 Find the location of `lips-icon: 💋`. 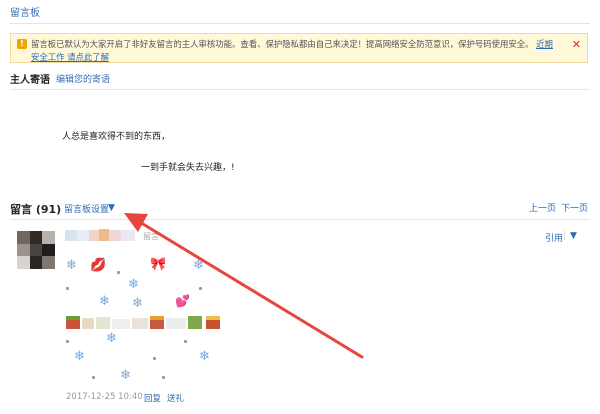

lips-icon: 💋 is located at coordinates (98, 265).